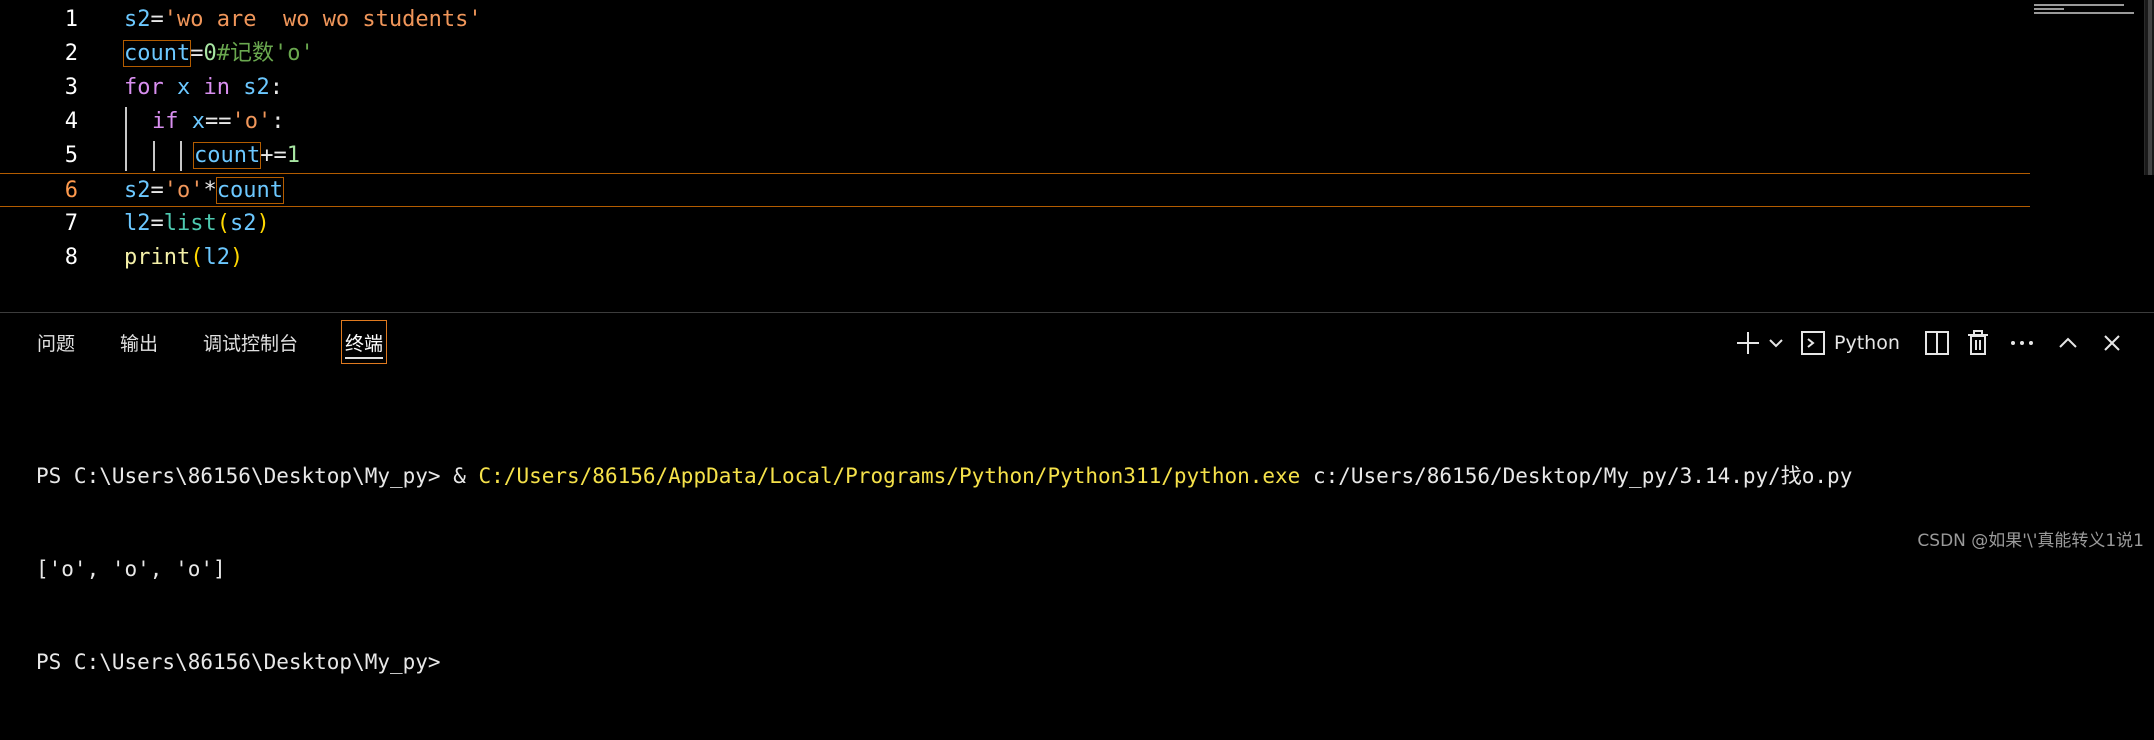 The height and width of the screenshot is (740, 2154). I want to click on line-number: 7, so click(71, 223).